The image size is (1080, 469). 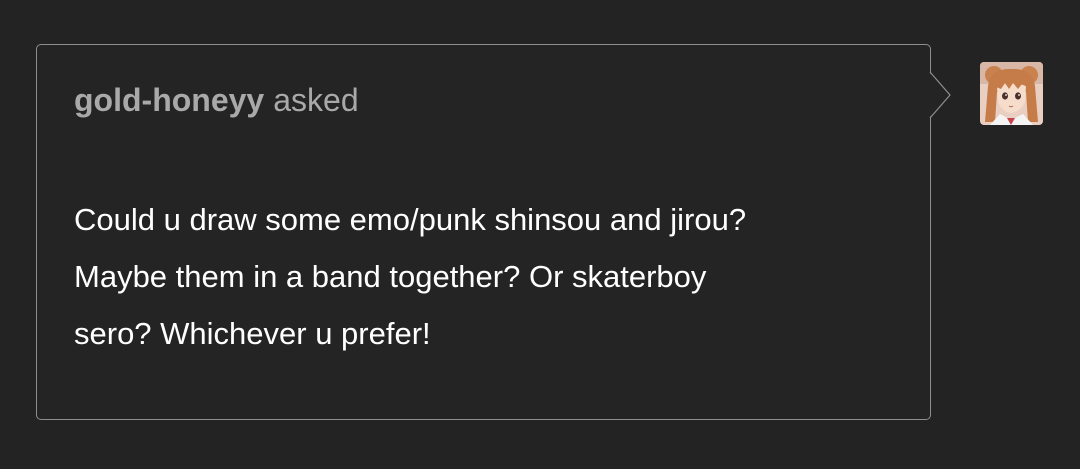 I want to click on bubble-tail, so click(x=940, y=95).